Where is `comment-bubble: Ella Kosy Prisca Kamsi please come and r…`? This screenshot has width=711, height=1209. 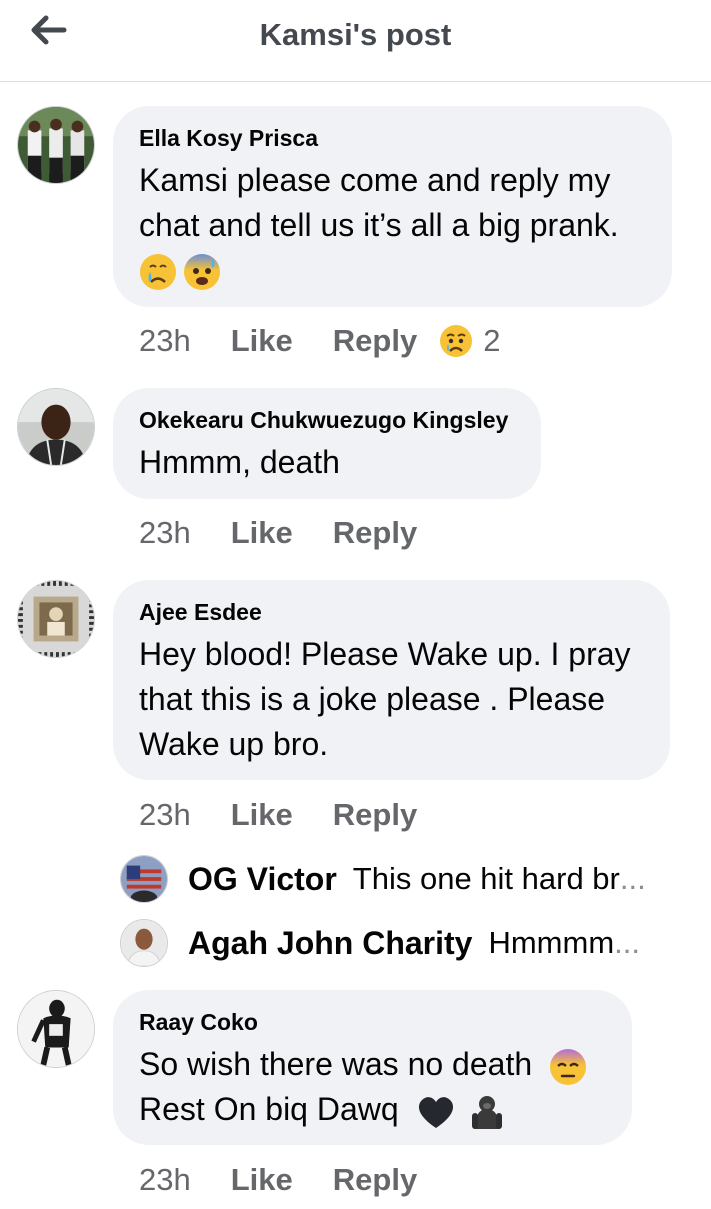
comment-bubble: Ella Kosy Prisca Kamsi please come and r… is located at coordinates (392, 206).